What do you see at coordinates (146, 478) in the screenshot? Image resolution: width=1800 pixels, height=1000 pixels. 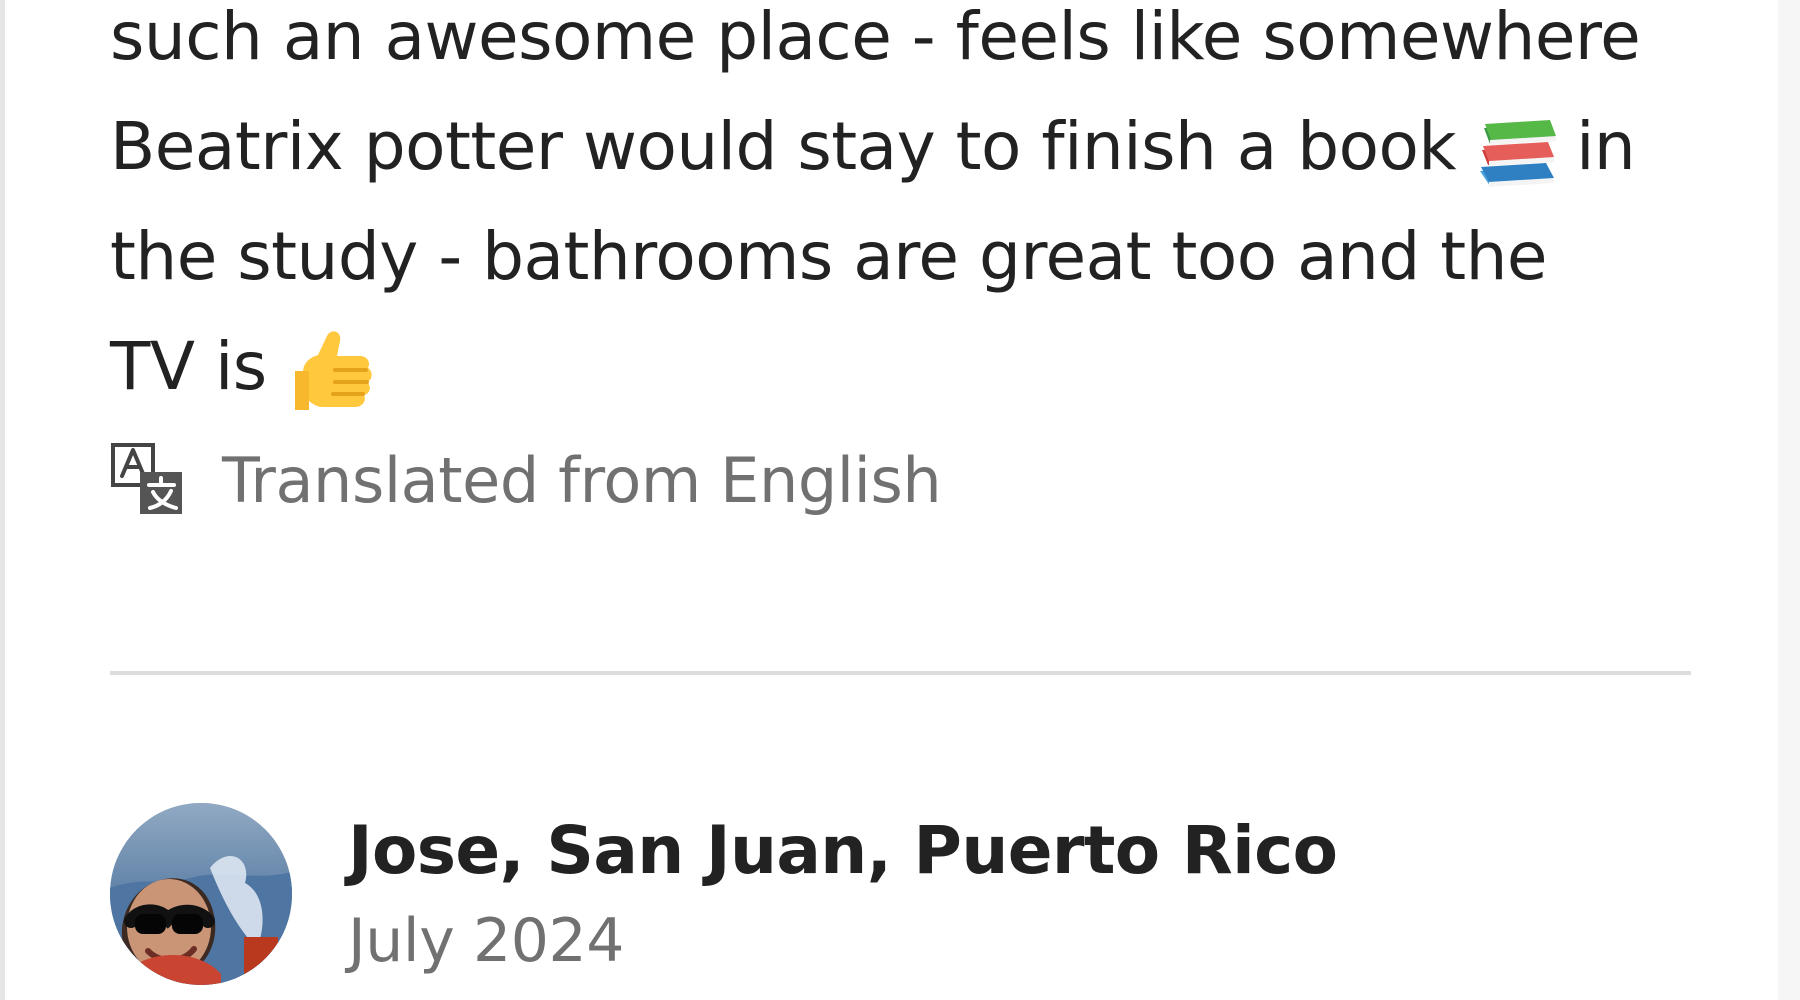 I see `translate-icon` at bounding box center [146, 478].